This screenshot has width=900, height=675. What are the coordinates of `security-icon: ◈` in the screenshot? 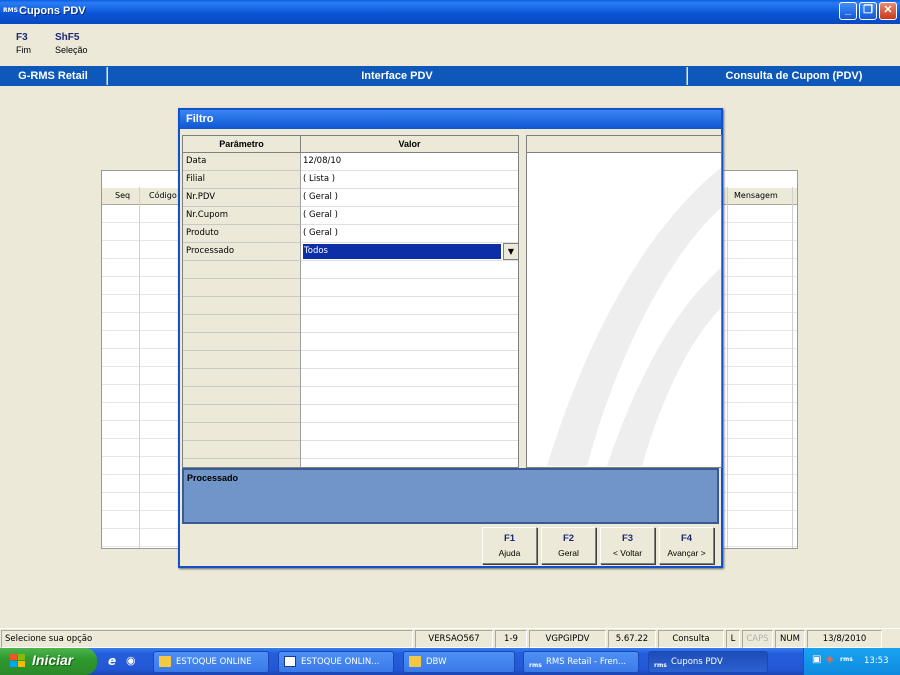 It's located at (830, 659).